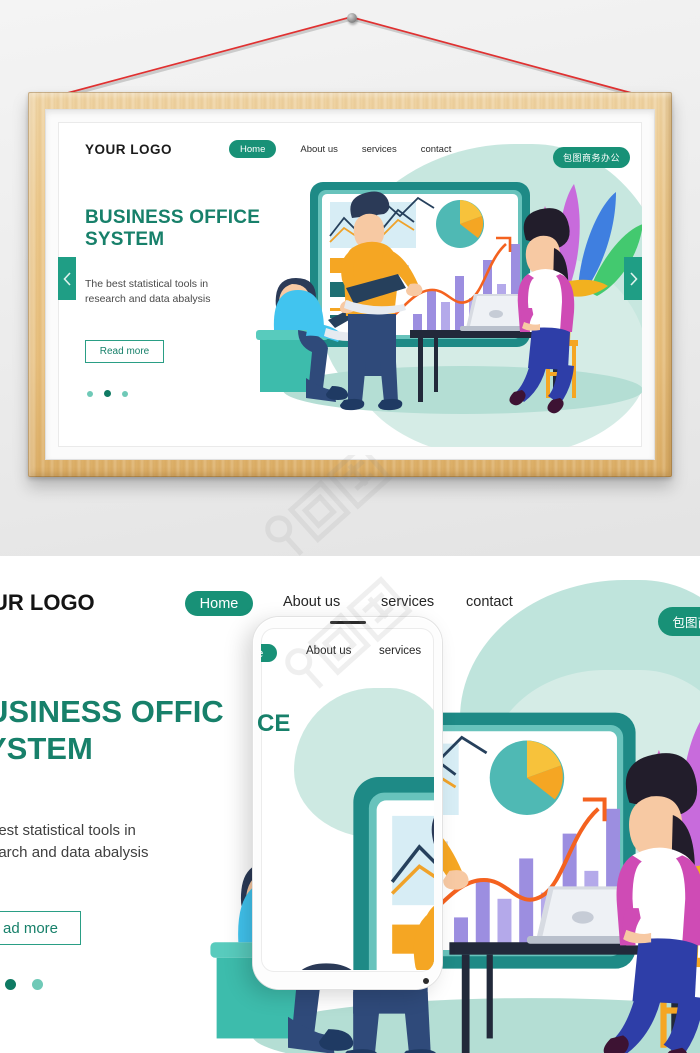 This screenshot has width=700, height=1053. Describe the element at coordinates (328, 651) in the screenshot. I see `phone-nav-item-about-us: About us` at that location.